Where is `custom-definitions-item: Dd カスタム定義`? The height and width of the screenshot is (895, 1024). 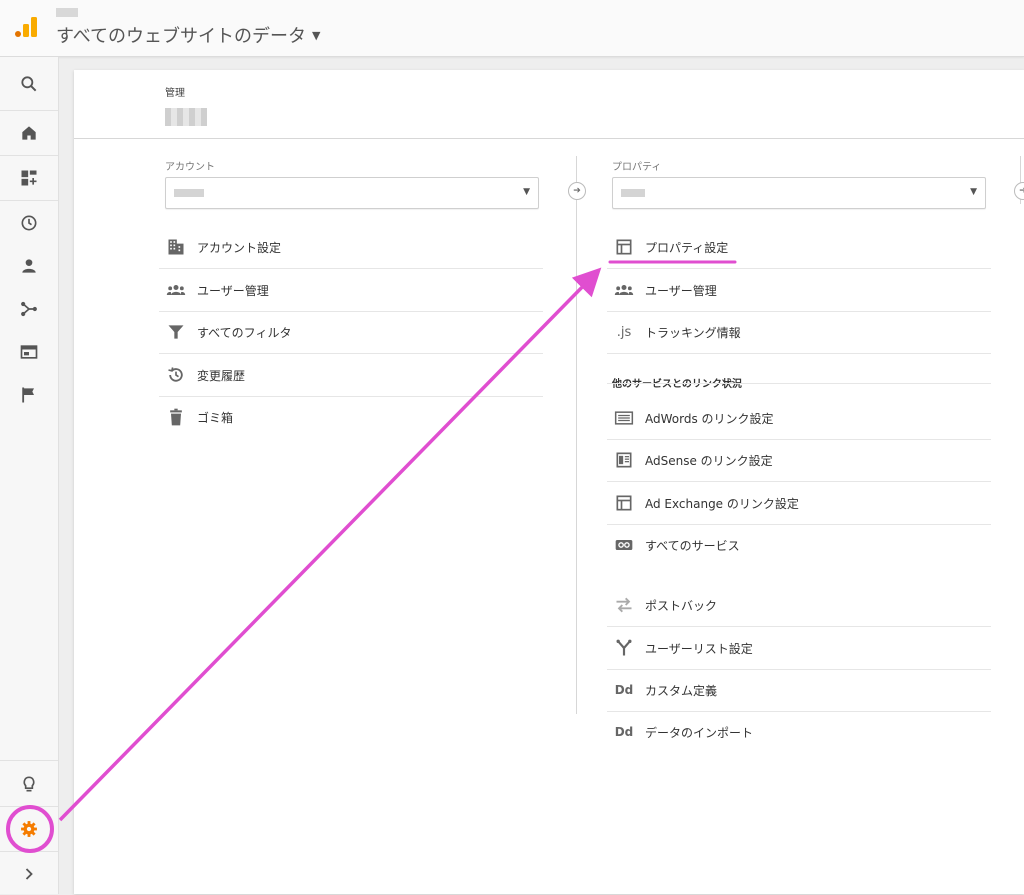
custom-definitions-item: Dd カスタム定義 is located at coordinates (799, 690).